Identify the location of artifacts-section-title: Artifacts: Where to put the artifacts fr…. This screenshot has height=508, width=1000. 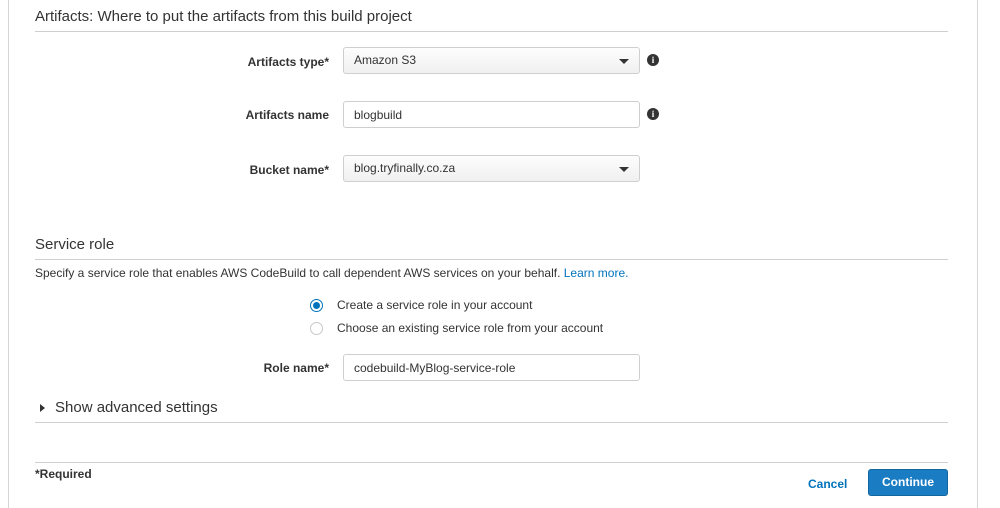
(223, 16).